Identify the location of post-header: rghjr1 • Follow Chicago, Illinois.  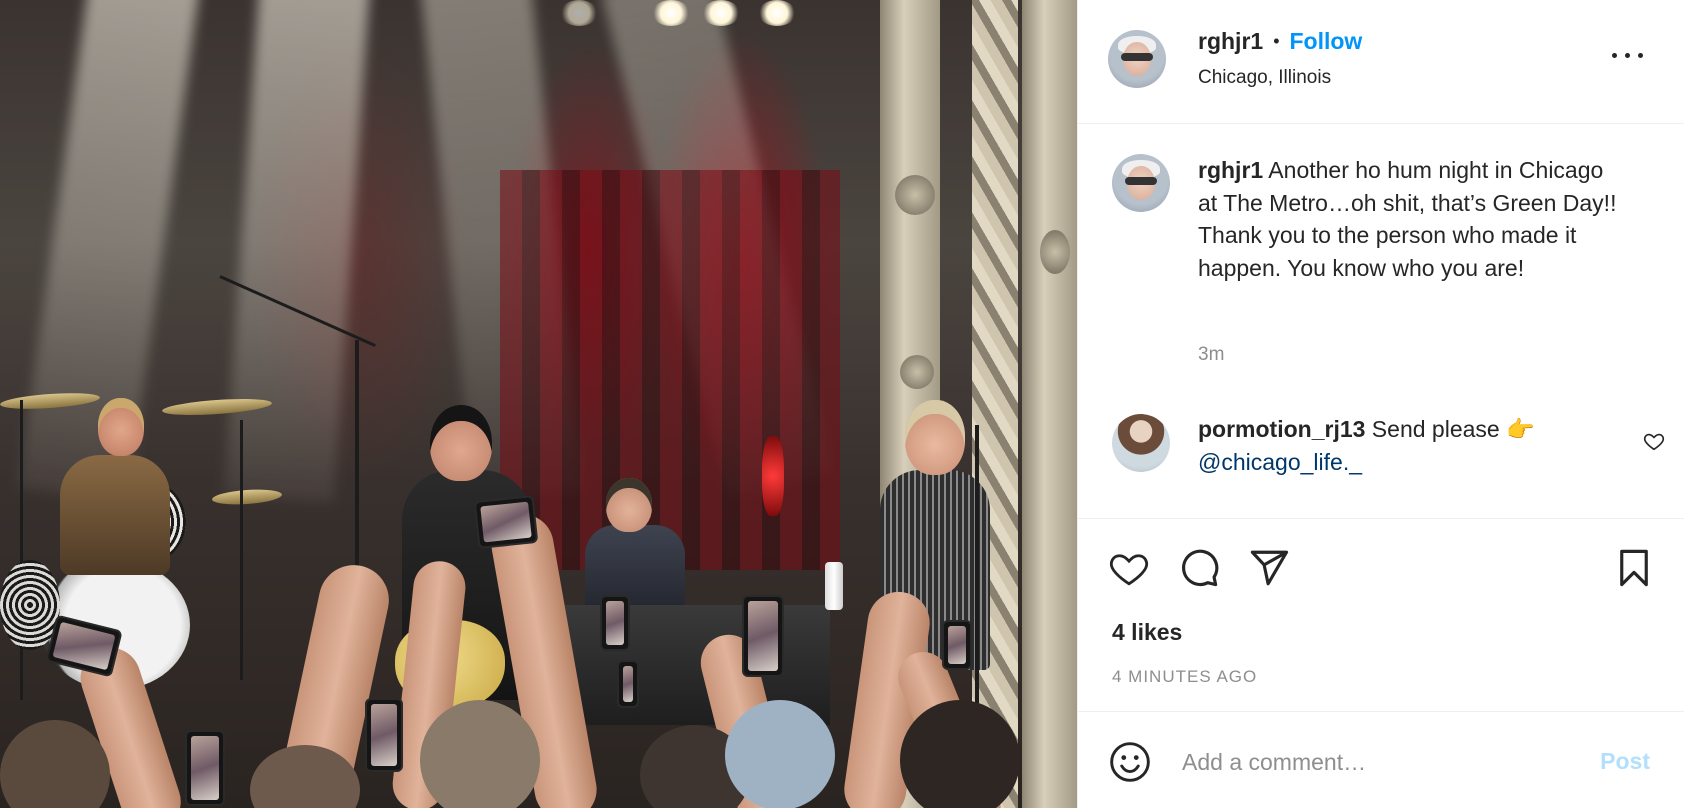
(1381, 62).